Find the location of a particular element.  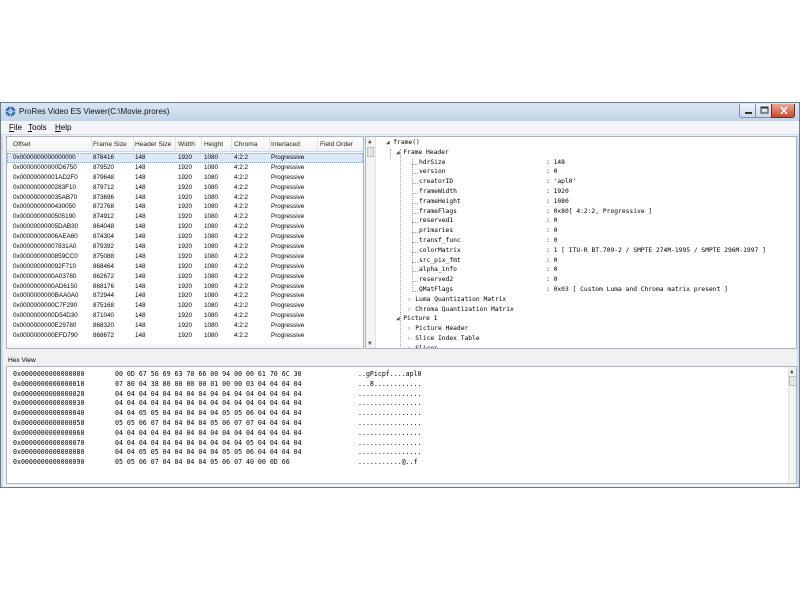

tree-node-frame: ◢ frame() is located at coordinates (403, 142).